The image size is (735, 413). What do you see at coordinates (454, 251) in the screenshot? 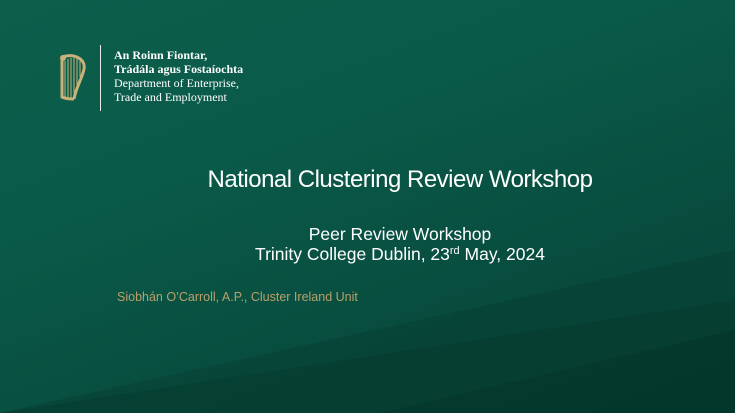
I see `venue-date-ordinal: rd` at bounding box center [454, 251].